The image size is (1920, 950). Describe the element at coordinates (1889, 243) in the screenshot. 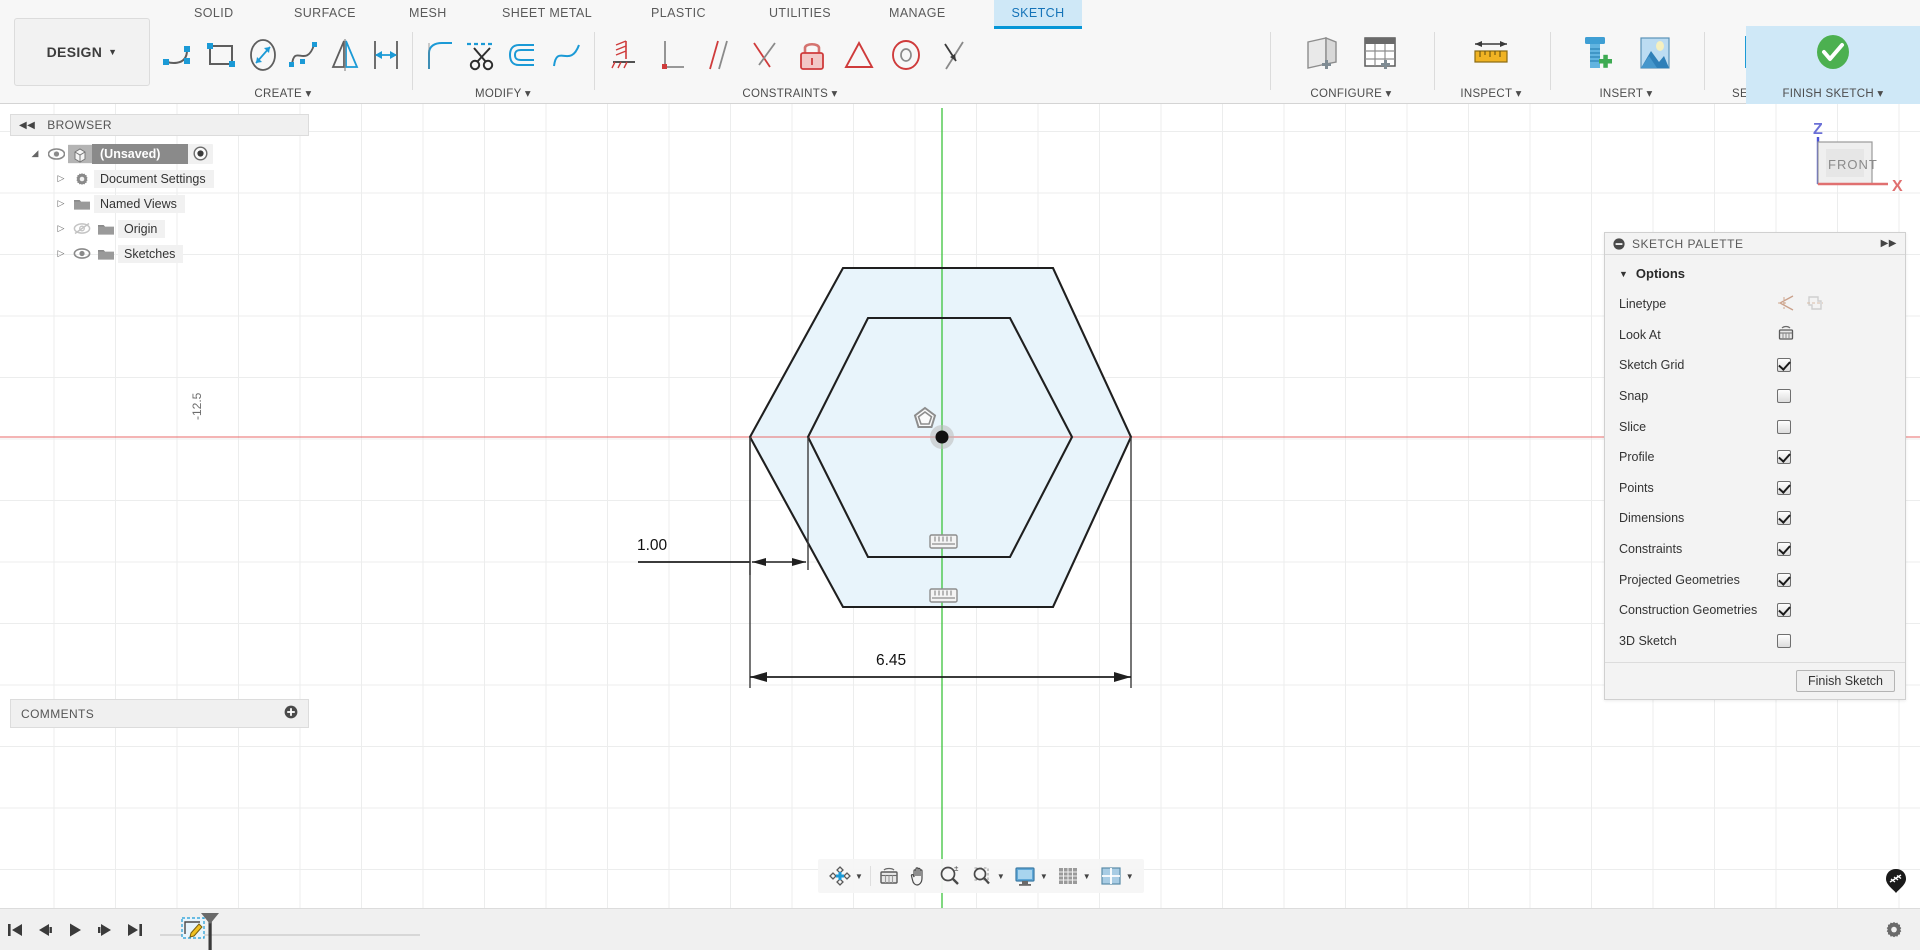

I see `expand-right-icon: ▶▶` at that location.